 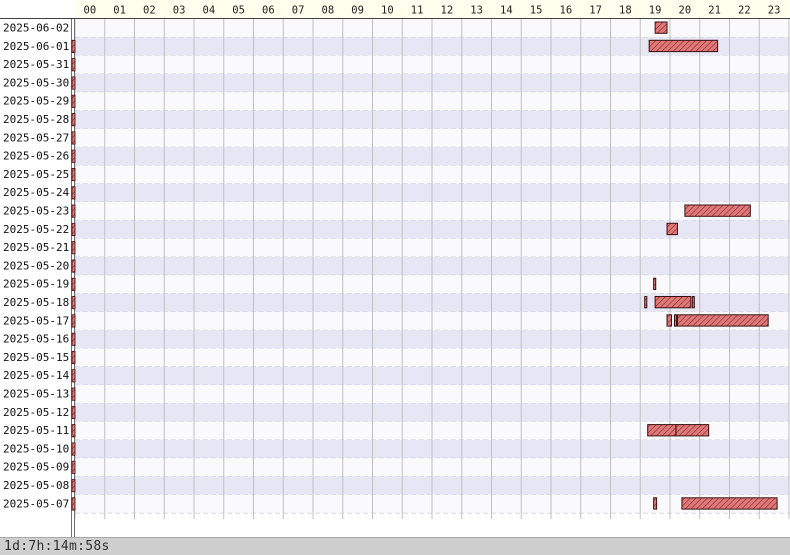 I want to click on hour-label: 20, so click(x=685, y=11).